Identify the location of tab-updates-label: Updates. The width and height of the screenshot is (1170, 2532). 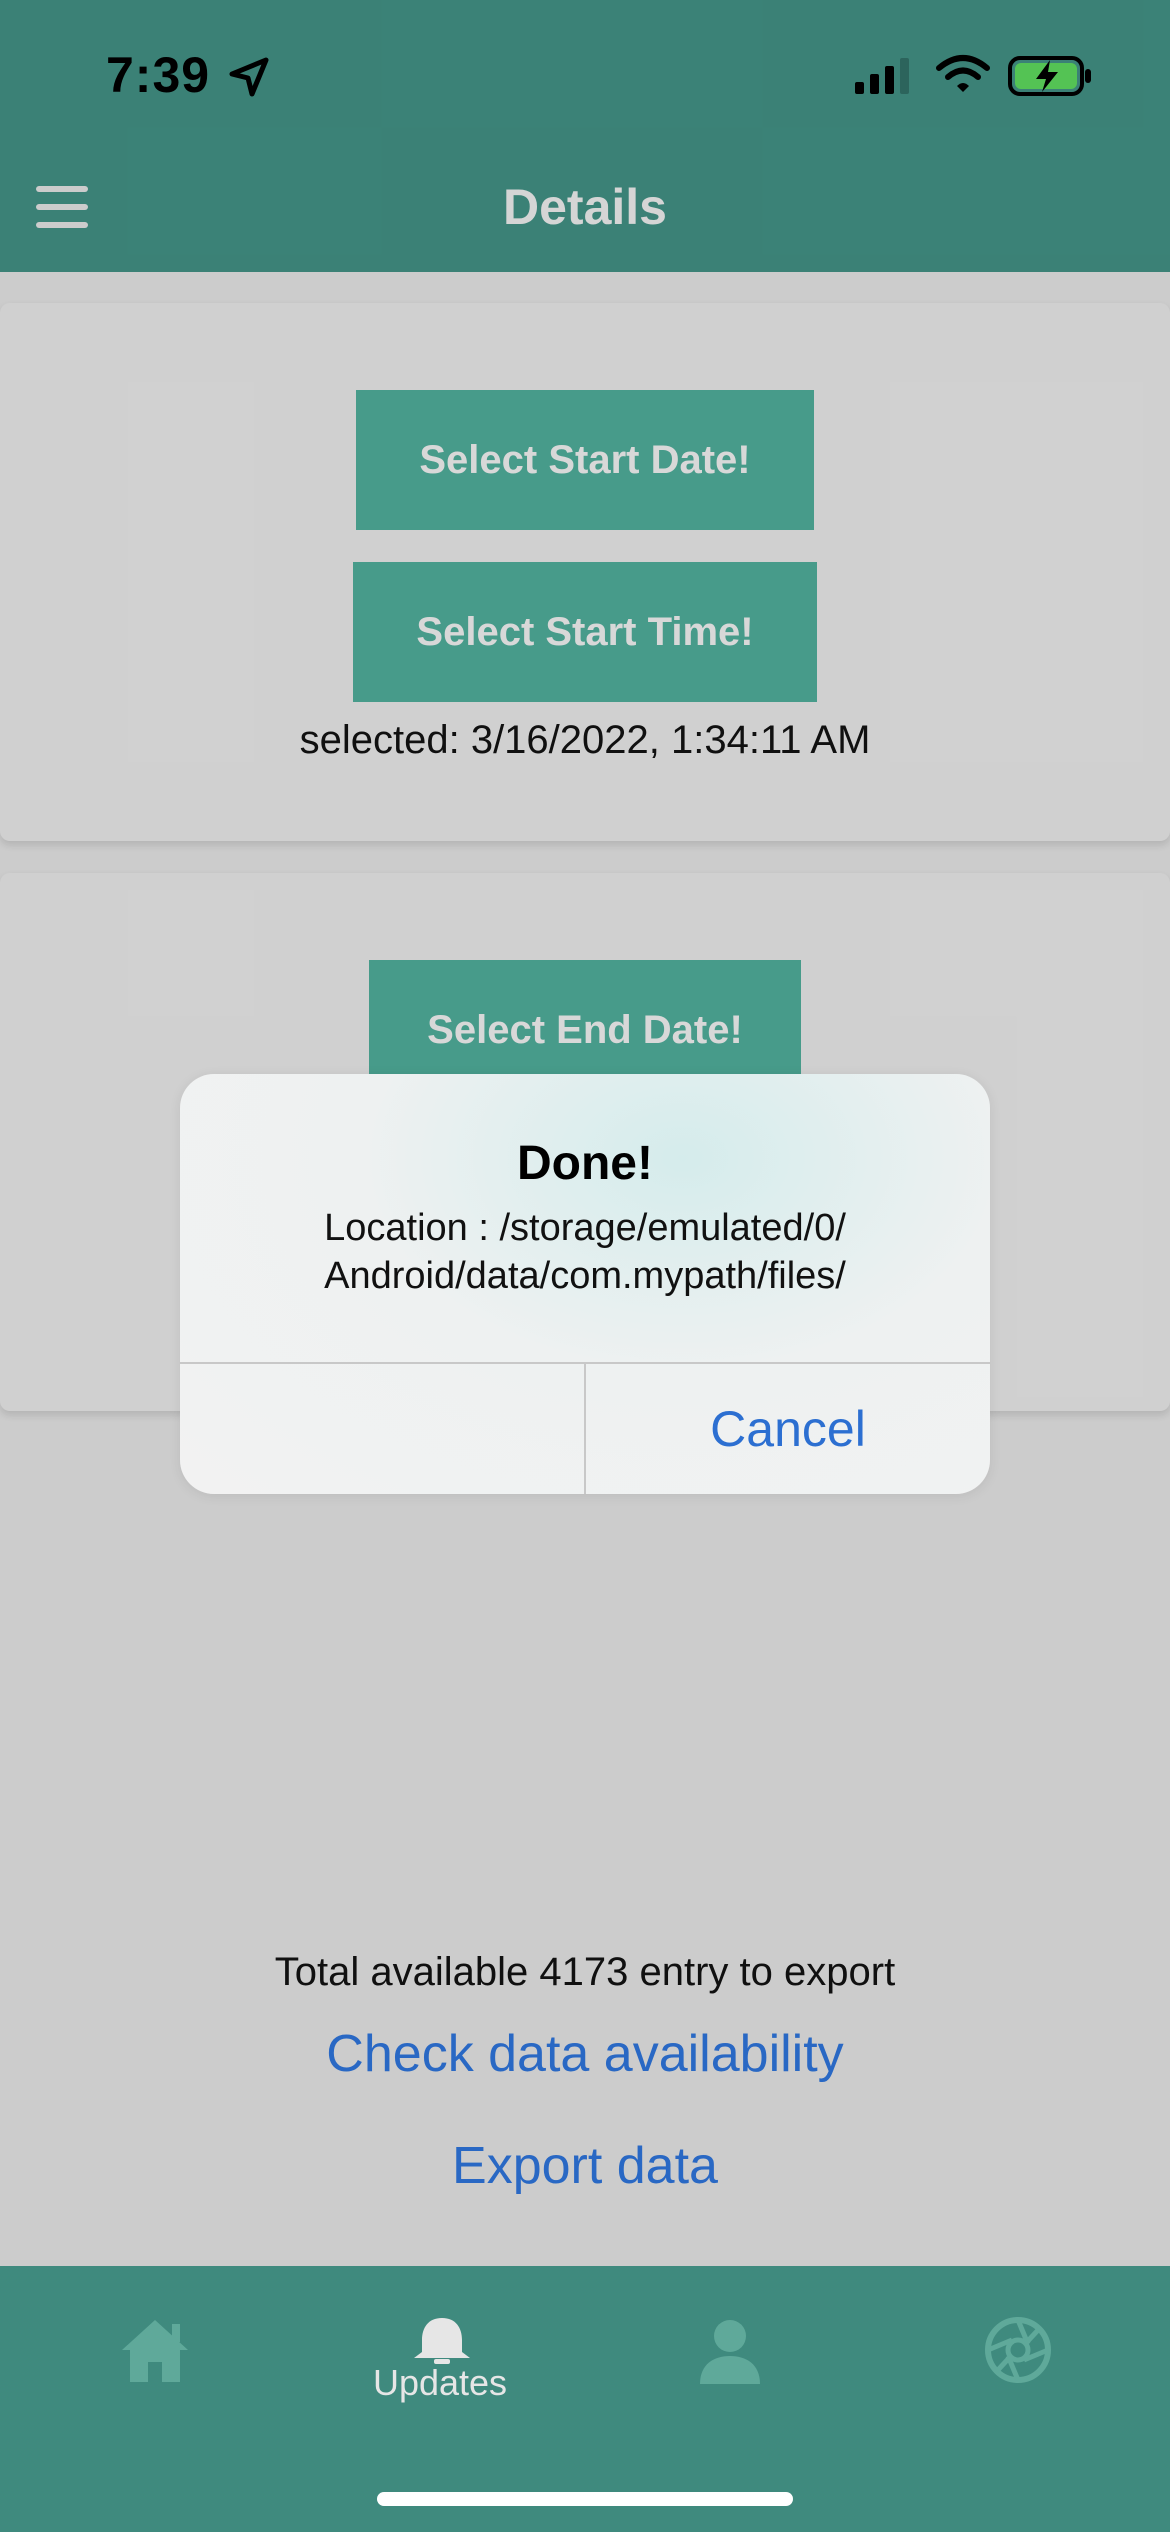
(440, 2383).